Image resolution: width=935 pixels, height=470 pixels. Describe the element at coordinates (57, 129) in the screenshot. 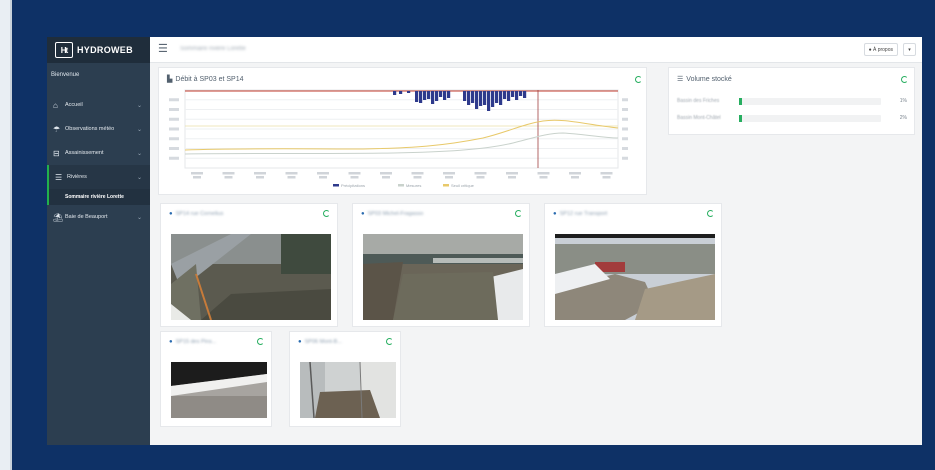

I see `weather-icon: ☂` at that location.